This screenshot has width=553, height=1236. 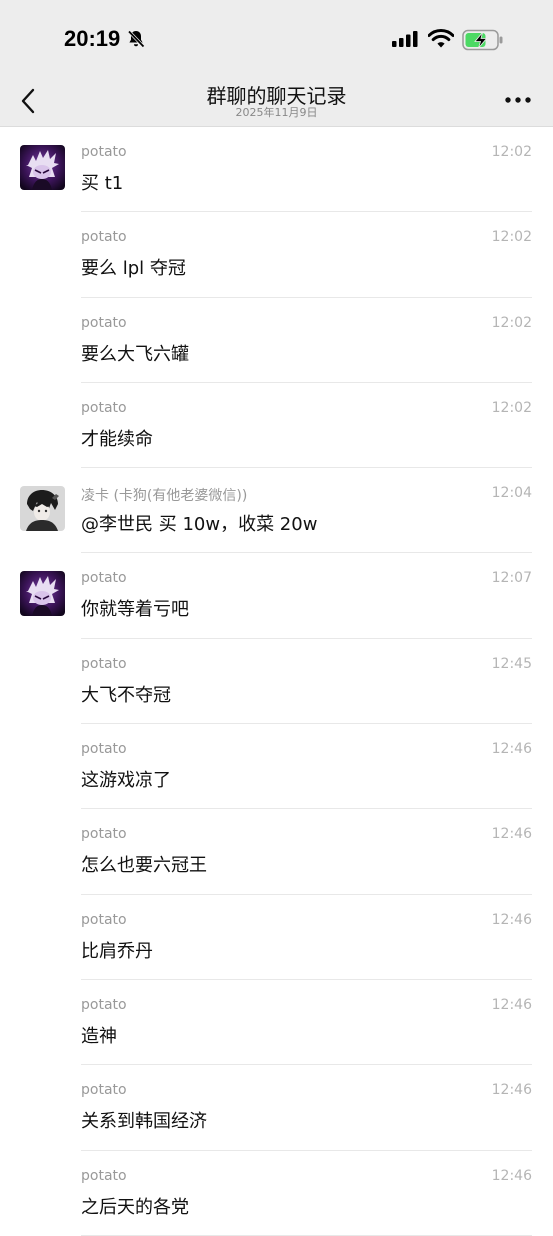 What do you see at coordinates (144, 1122) in the screenshot?
I see `message-text: 关系到韩国经济` at bounding box center [144, 1122].